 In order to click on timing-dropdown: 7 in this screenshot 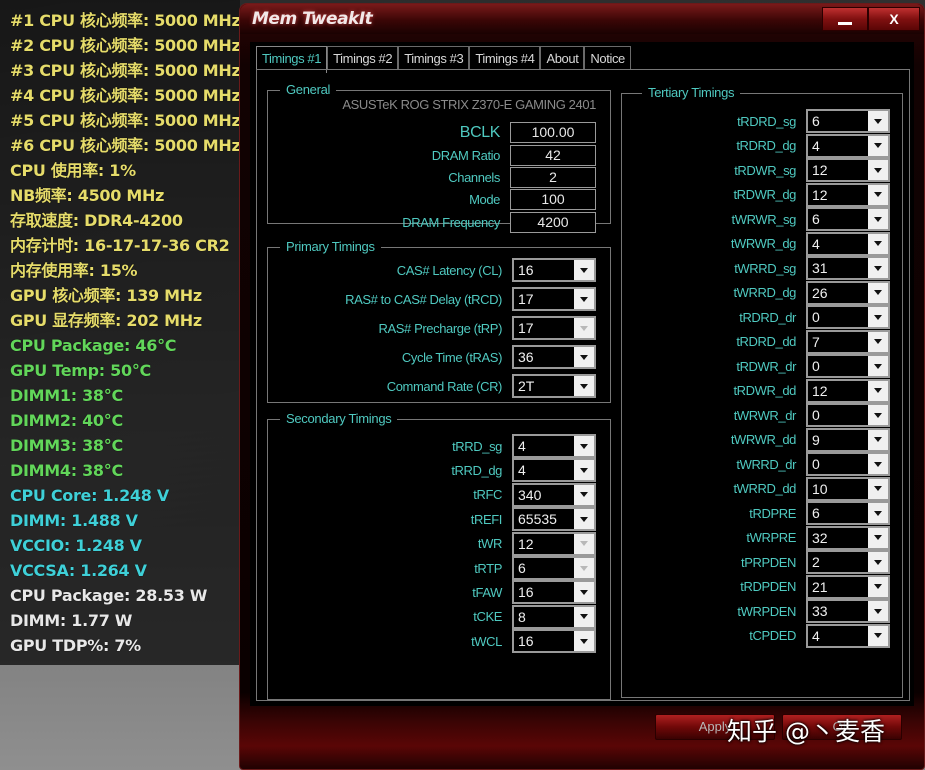, I will do `click(848, 341)`.